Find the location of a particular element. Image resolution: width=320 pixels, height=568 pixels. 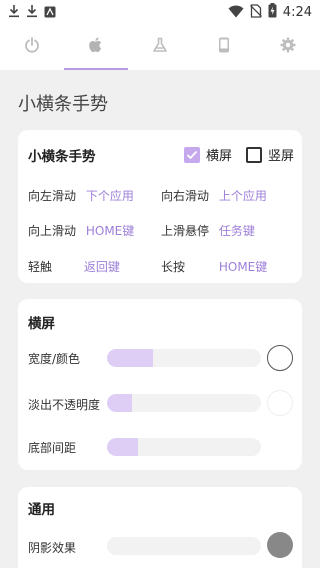

wifi-icon is located at coordinates (236, 12).